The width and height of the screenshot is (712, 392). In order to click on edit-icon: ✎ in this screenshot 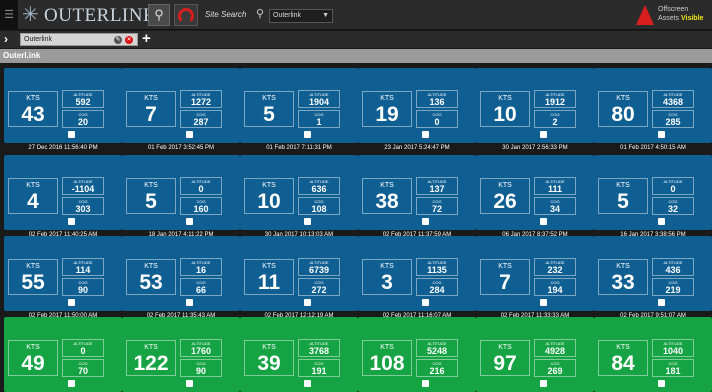, I will do `click(118, 40)`.